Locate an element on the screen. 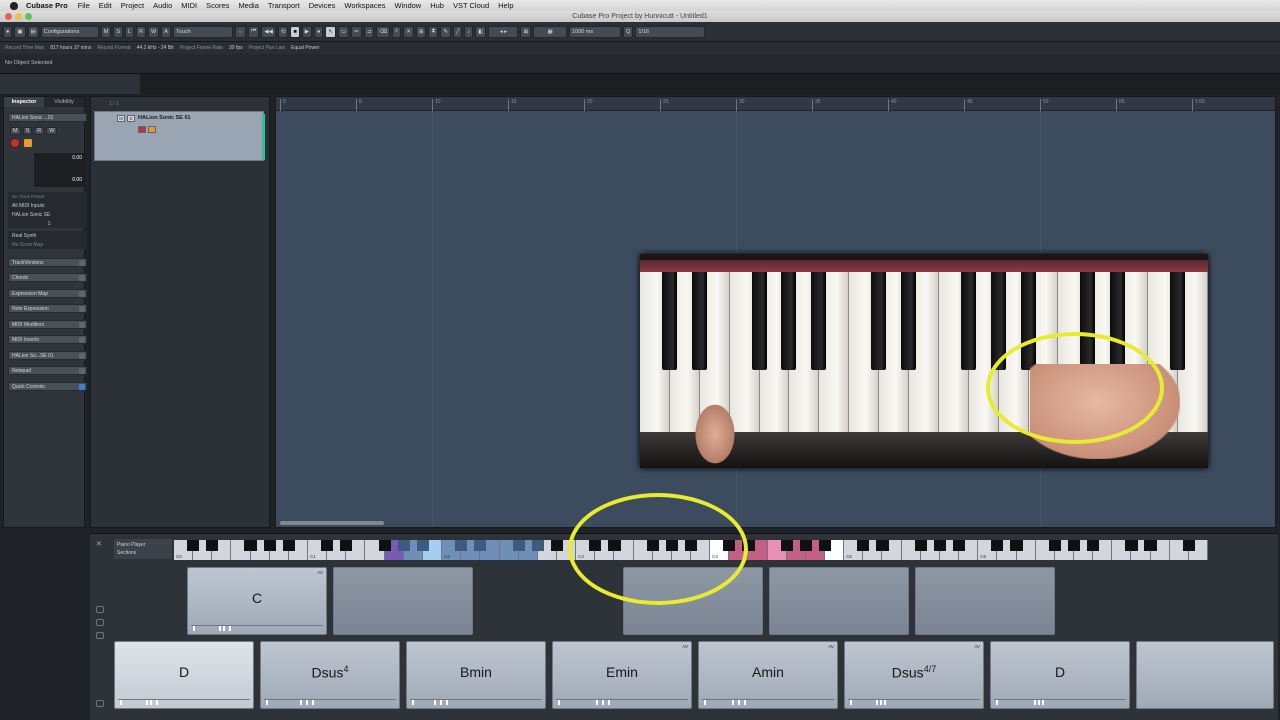 The width and height of the screenshot is (1280, 720). tab-visibility: Visibility is located at coordinates (64, 102).